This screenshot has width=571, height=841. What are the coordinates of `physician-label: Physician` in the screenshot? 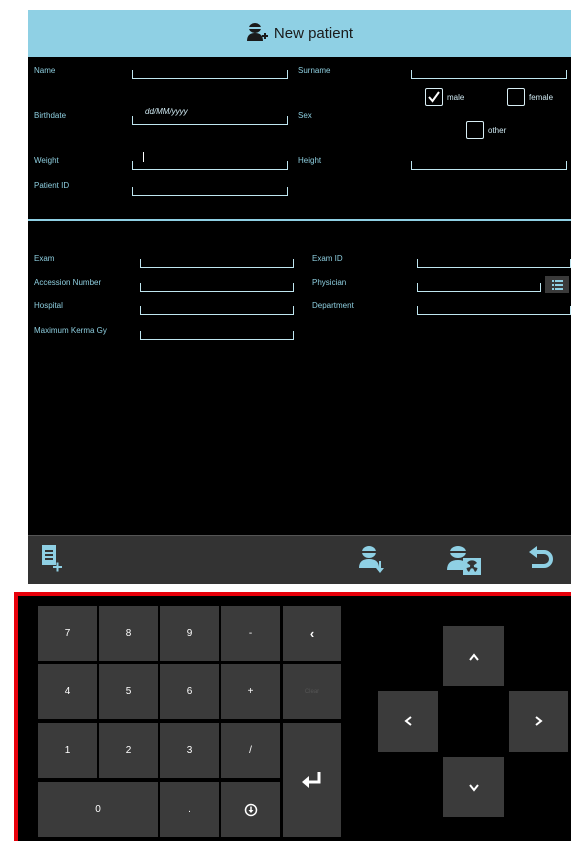 It's located at (329, 282).